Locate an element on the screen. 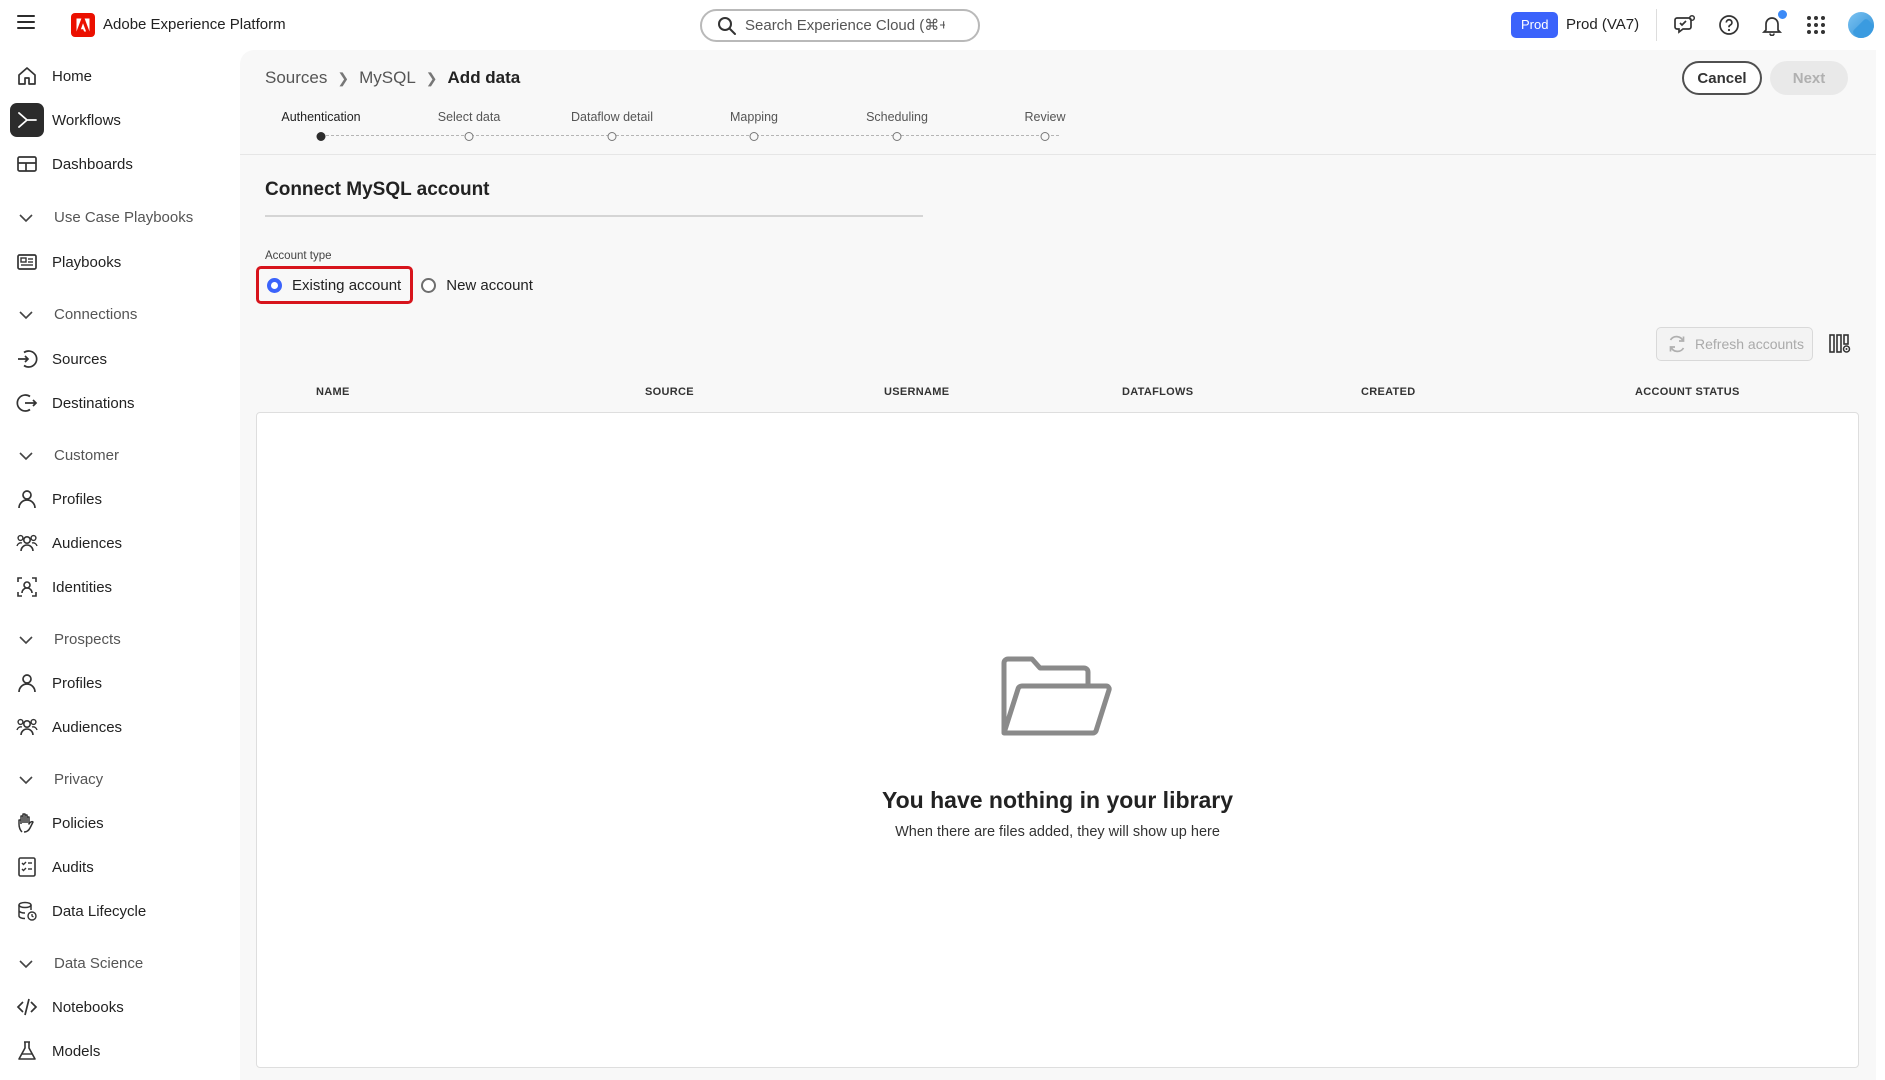  empty-folder-icon is located at coordinates (1056, 696).